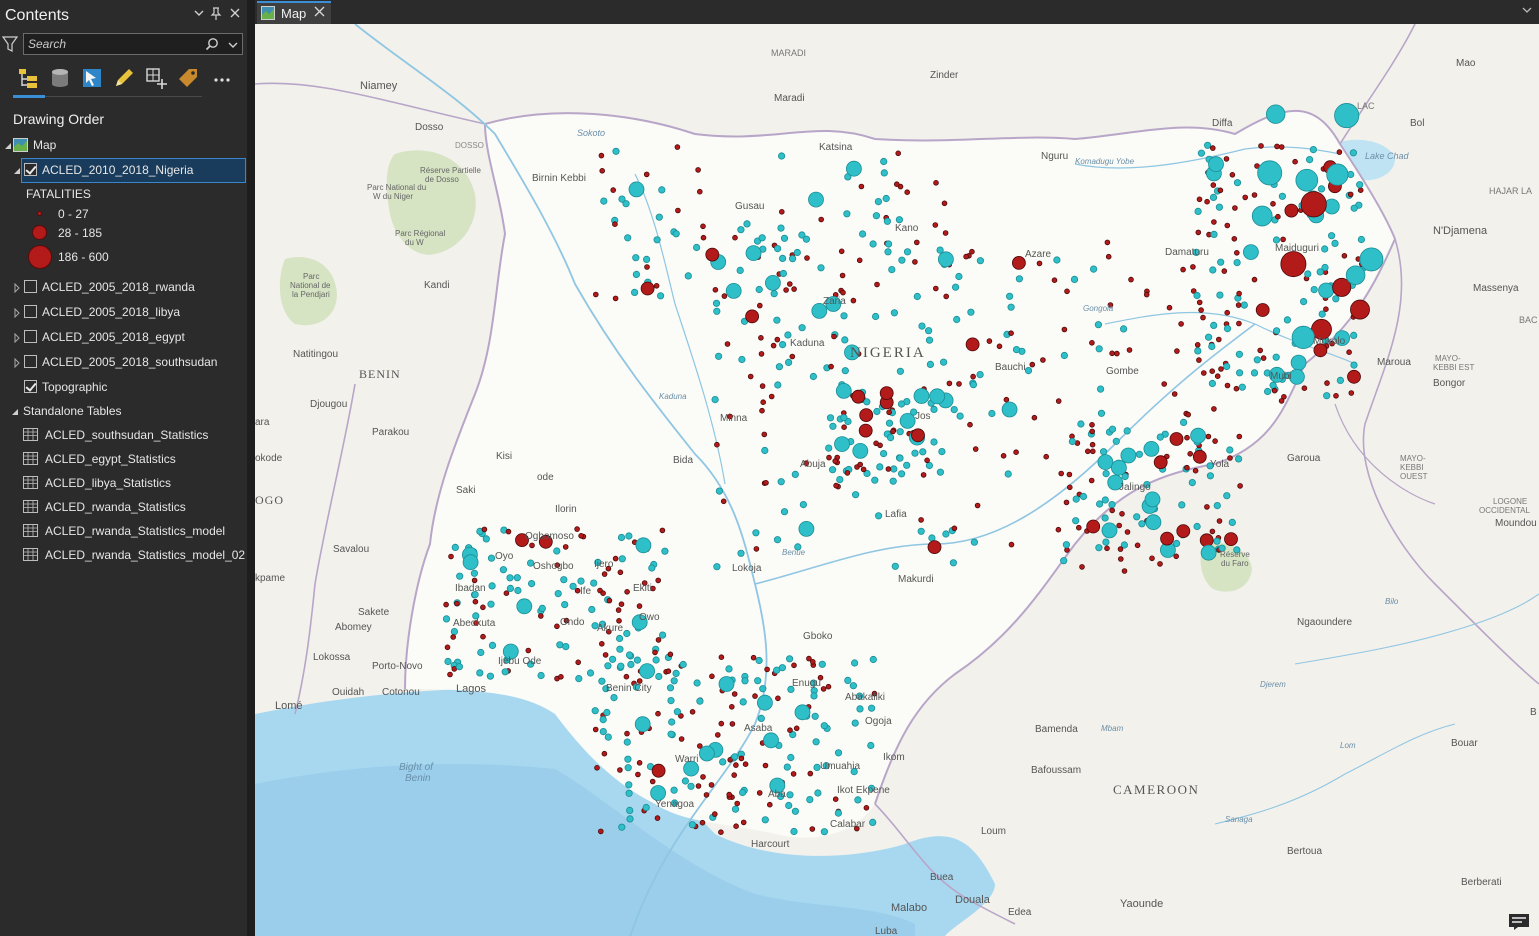 This screenshot has height=936, width=1539. What do you see at coordinates (17, 363) in the screenshot?
I see `expand-triangle-icon` at bounding box center [17, 363].